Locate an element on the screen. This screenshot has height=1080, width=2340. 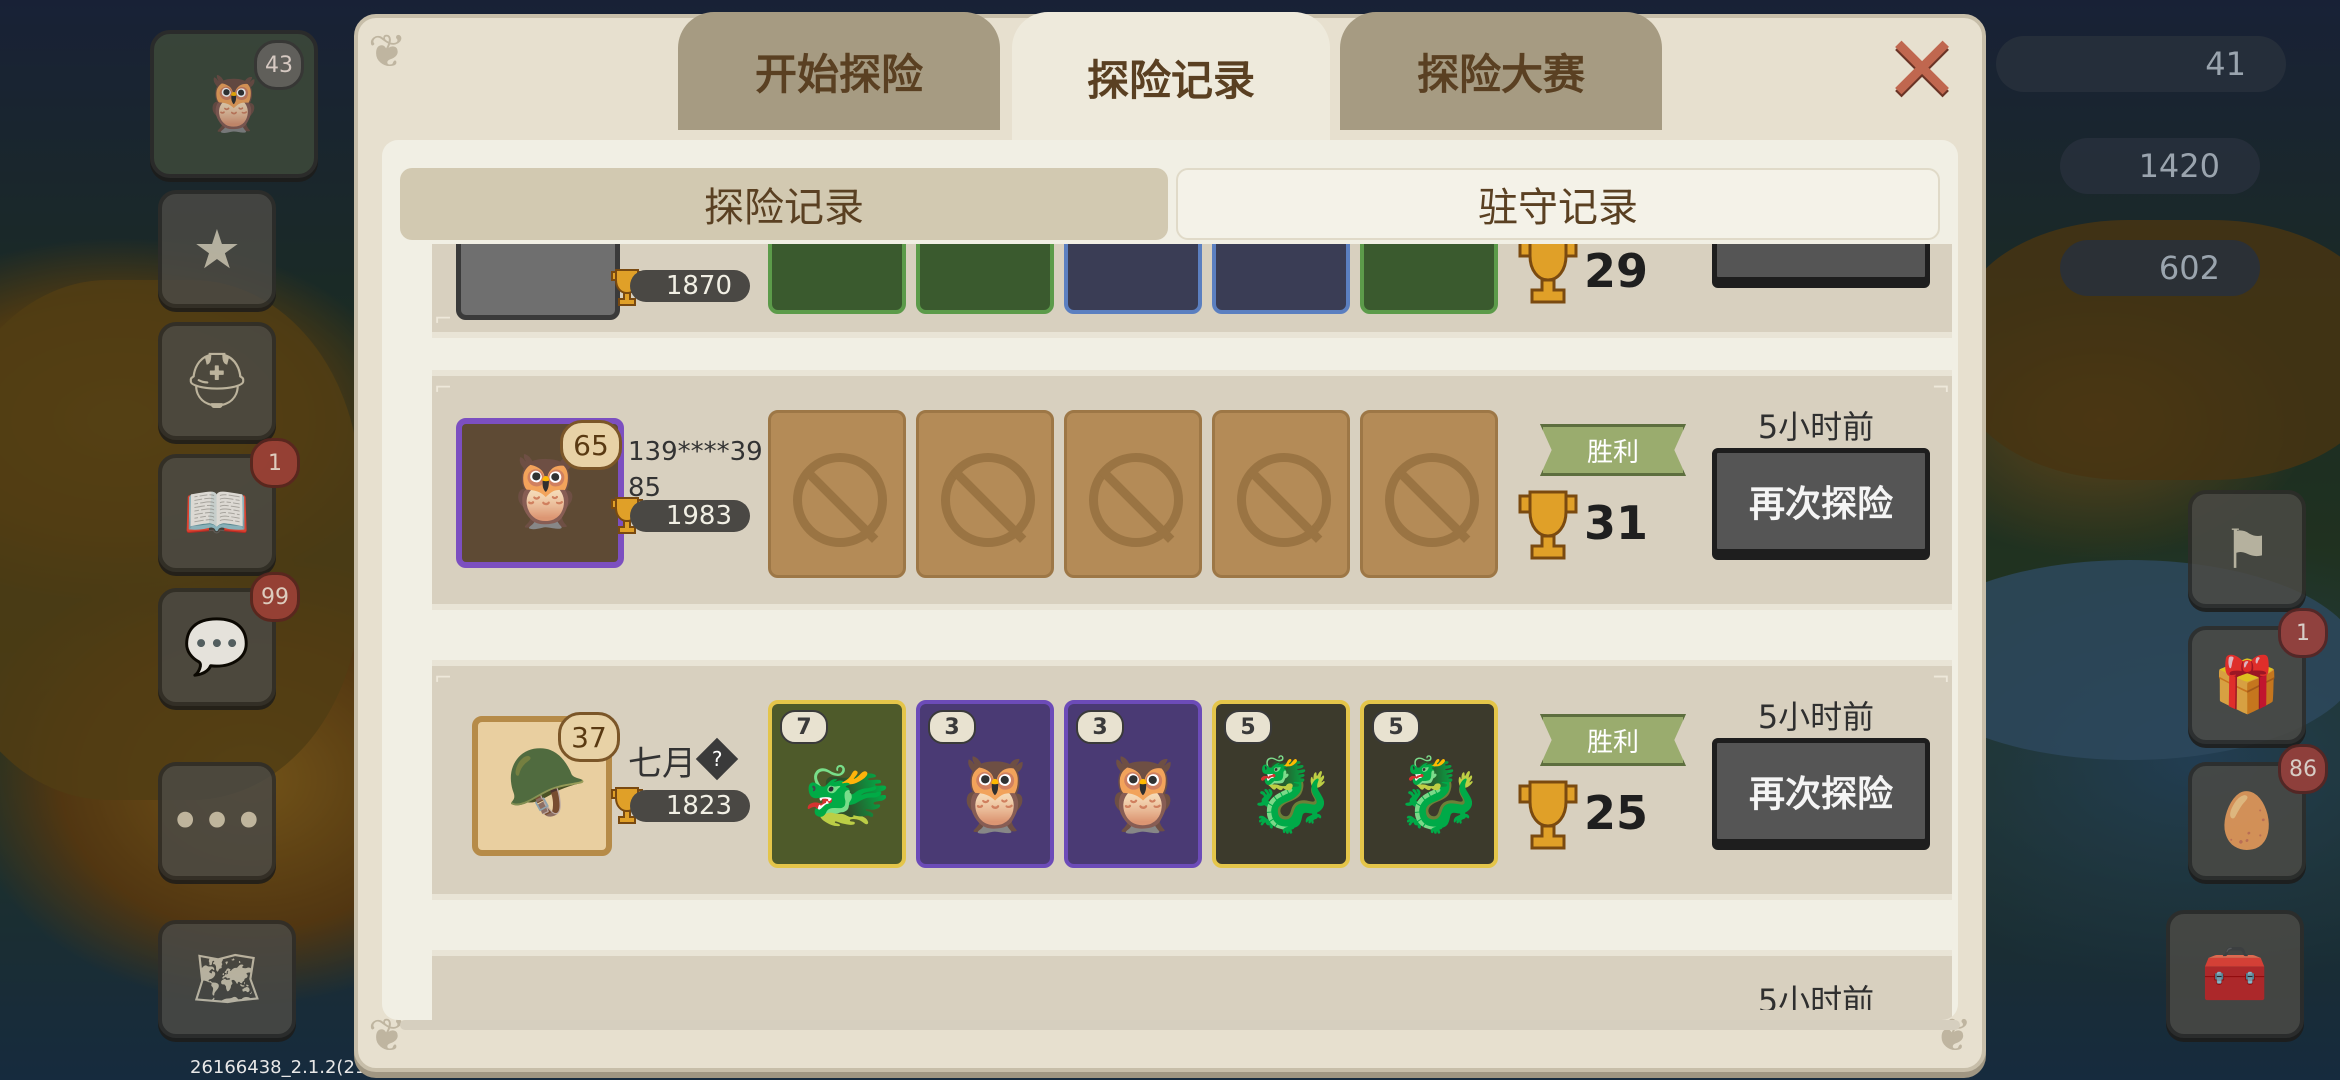
subtab-defense-records: 驻守记录 is located at coordinates (1558, 204).